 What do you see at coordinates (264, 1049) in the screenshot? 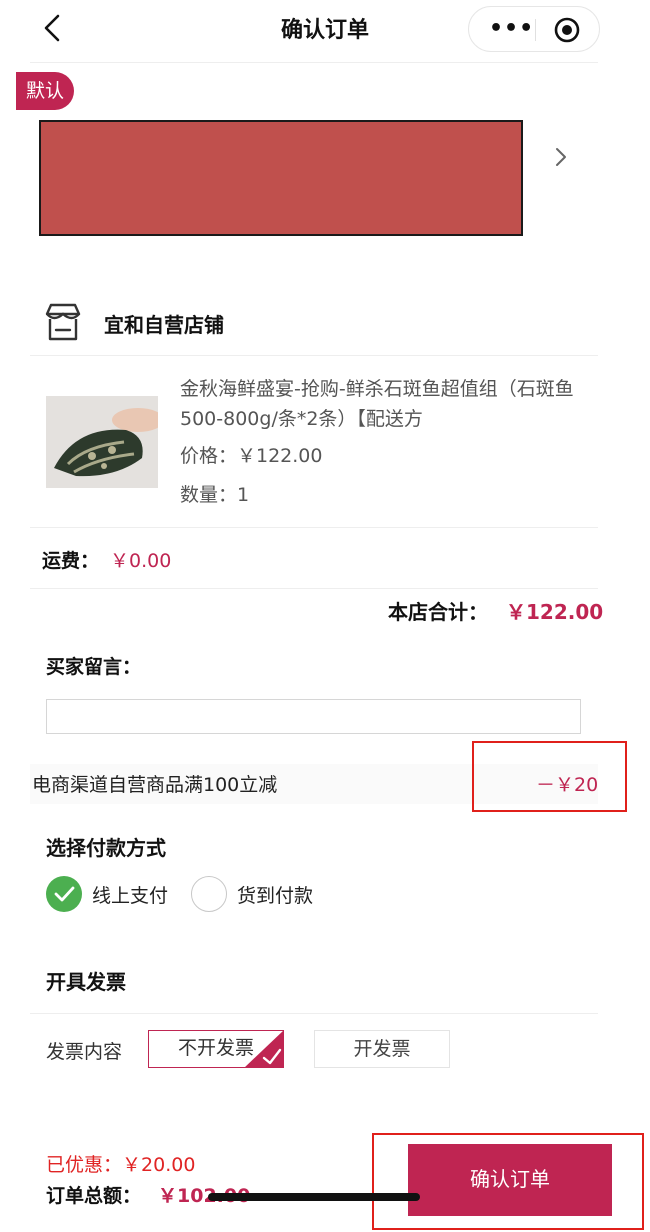
I see `selected-corner-check-icon` at bounding box center [264, 1049].